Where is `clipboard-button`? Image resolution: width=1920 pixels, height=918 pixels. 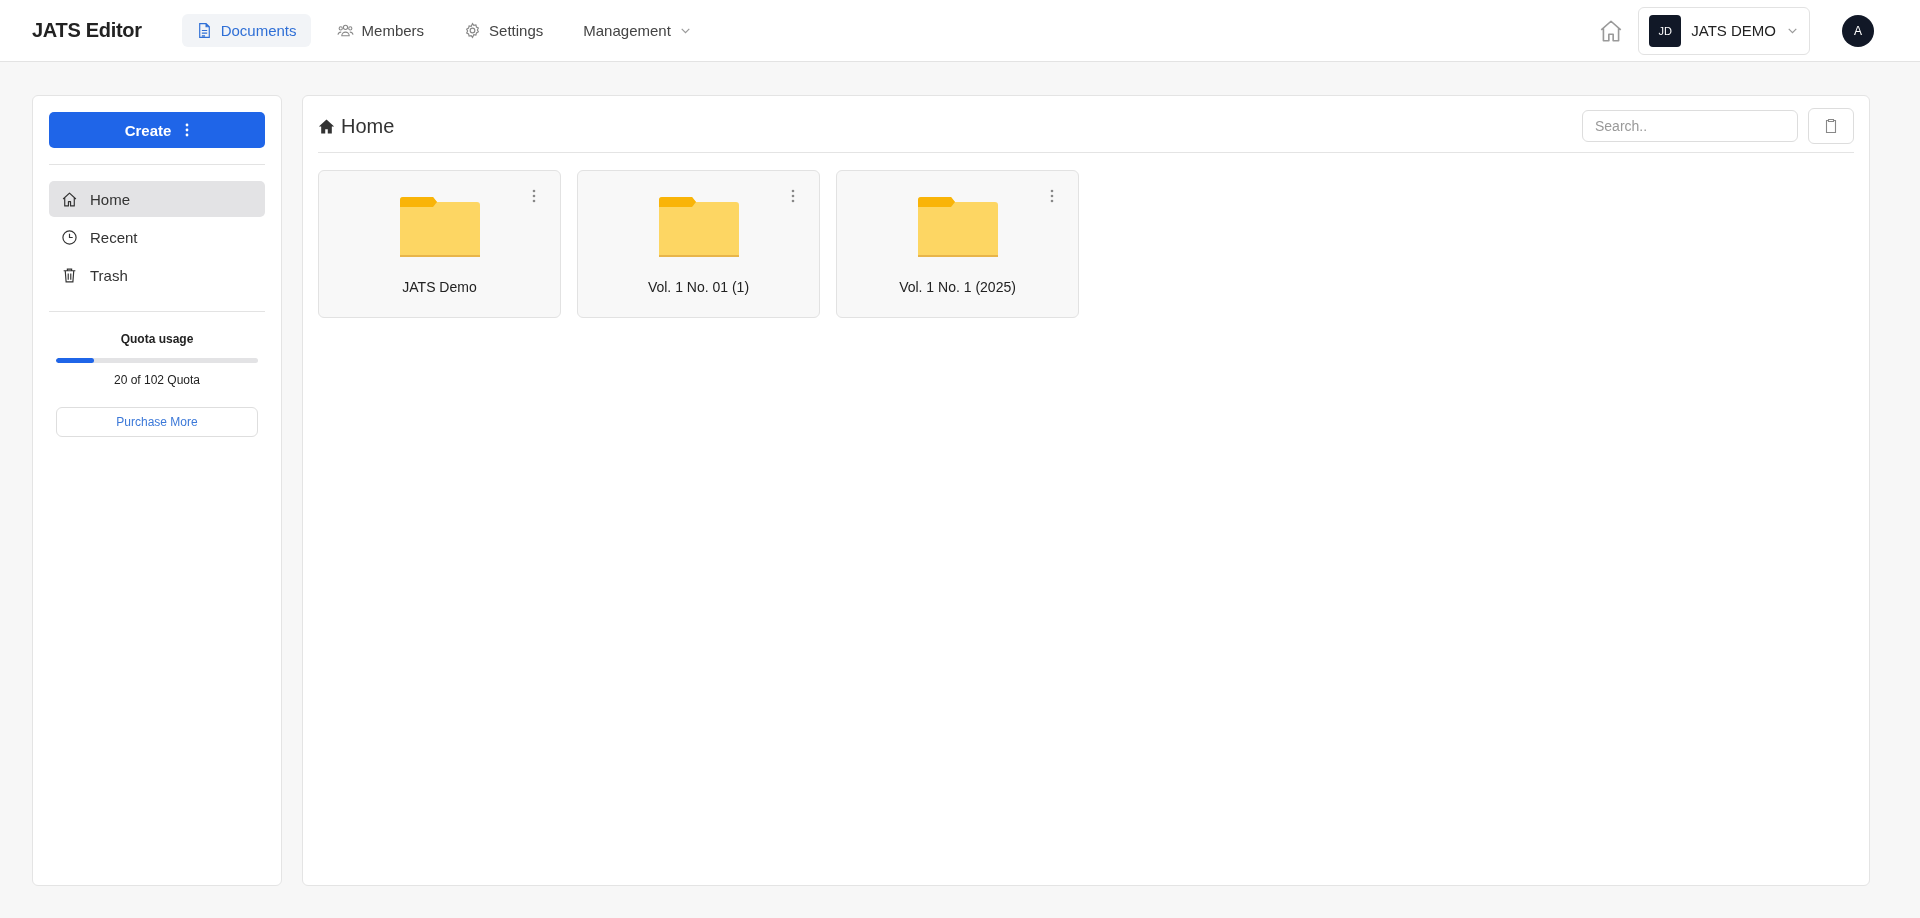 clipboard-button is located at coordinates (1831, 126).